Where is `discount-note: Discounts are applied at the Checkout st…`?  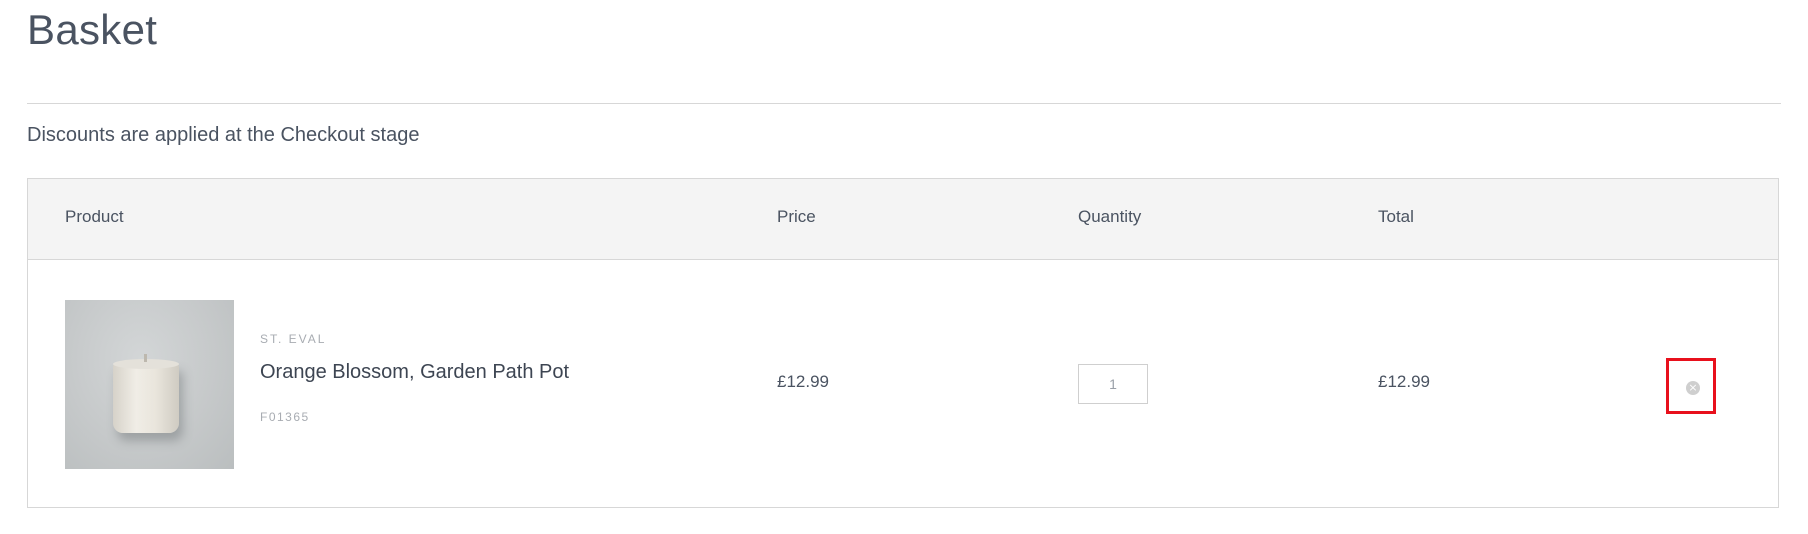 discount-note: Discounts are applied at the Checkout st… is located at coordinates (223, 135).